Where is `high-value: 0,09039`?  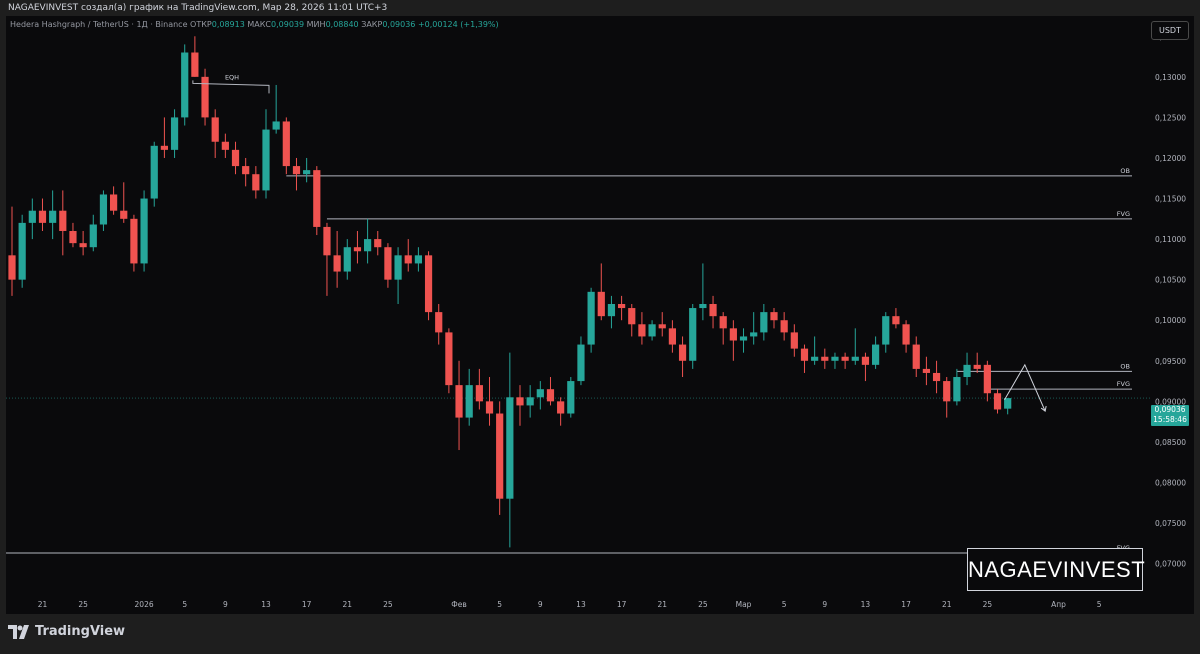 high-value: 0,09039 is located at coordinates (288, 24).